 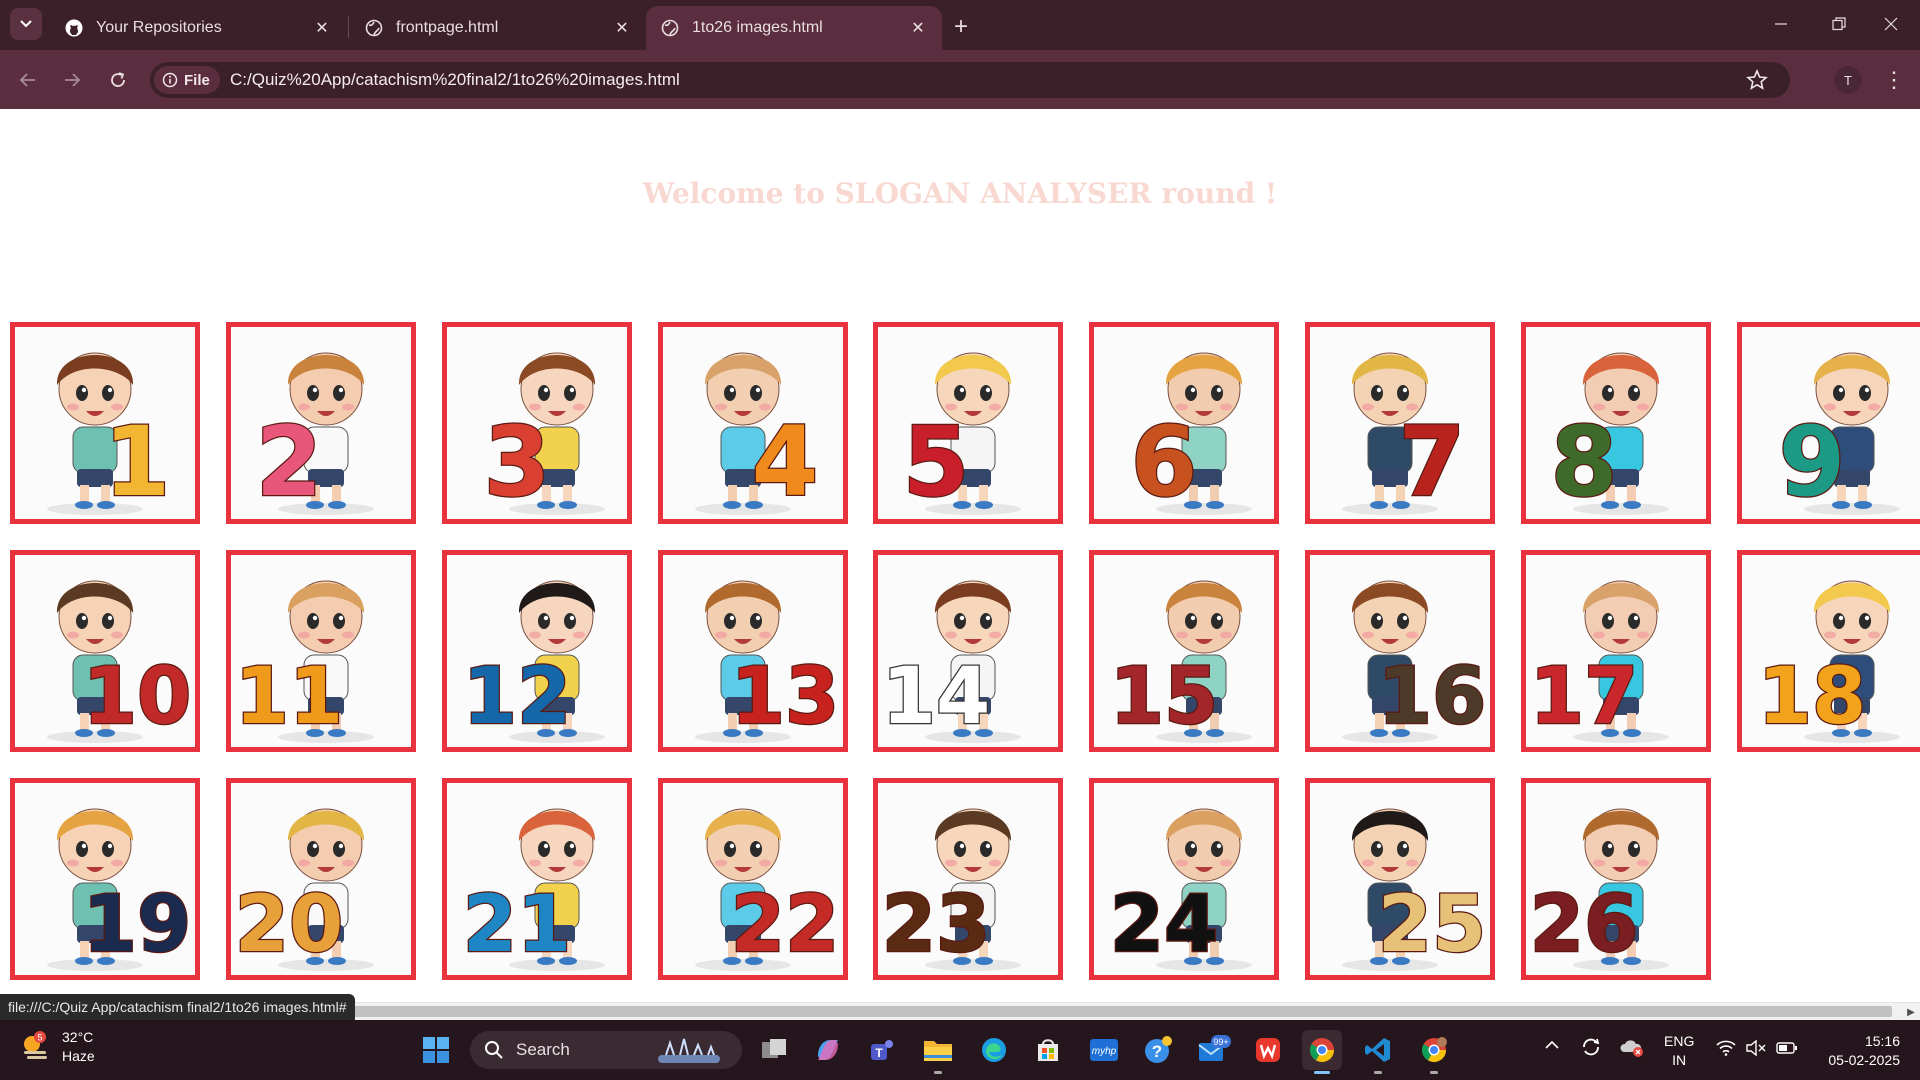 I want to click on card-number: 17, so click(x=1584, y=697).